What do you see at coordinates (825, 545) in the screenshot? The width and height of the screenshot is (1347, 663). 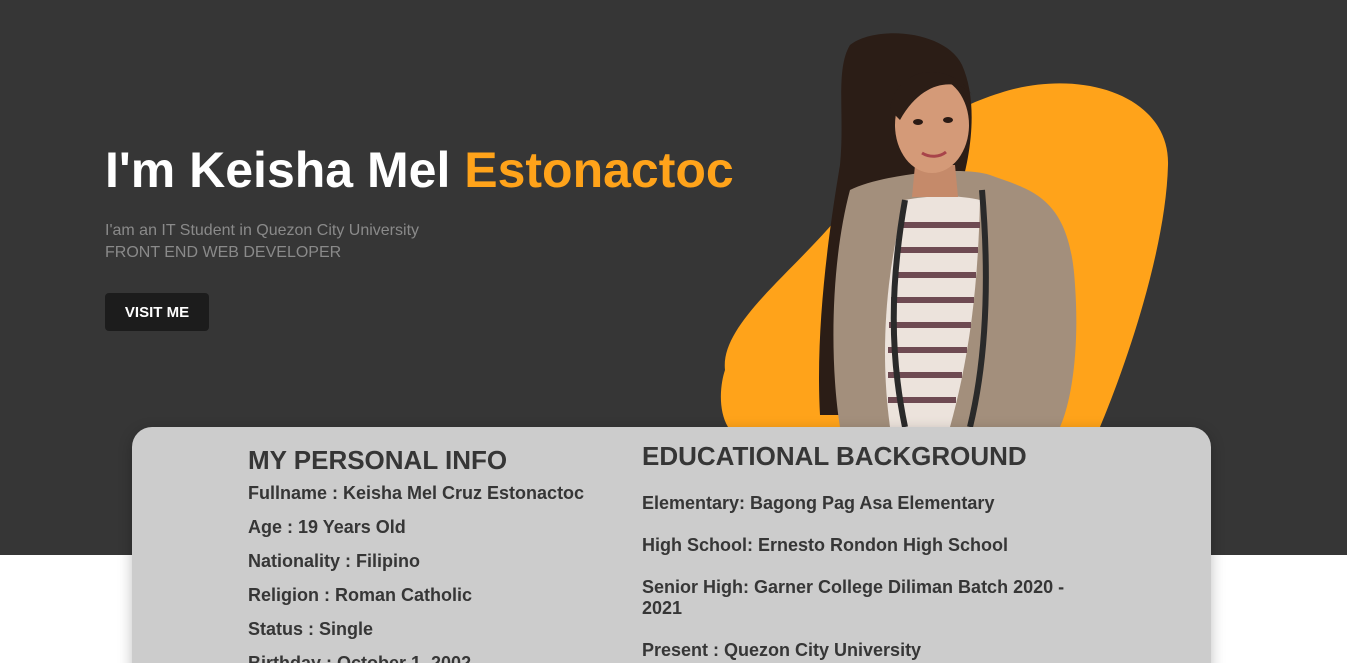 I see `education-high-school: High School: Ernesto Rondon High School` at bounding box center [825, 545].